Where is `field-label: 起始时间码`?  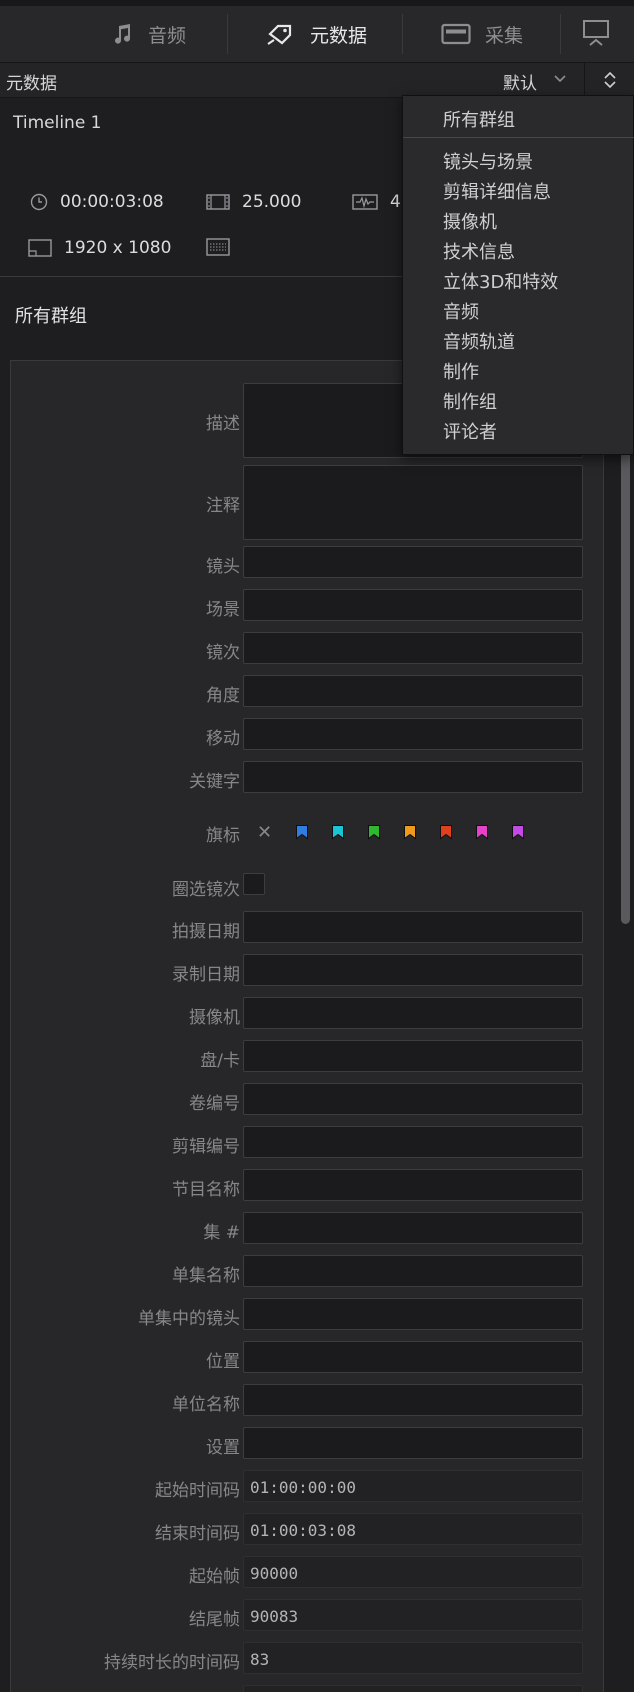
field-label: 起始时间码 is located at coordinates (197, 1491).